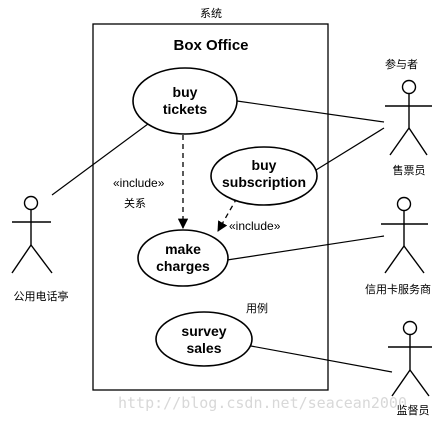  Describe the element at coordinates (401, 64) in the screenshot. I see `actor-annotation: 参与者` at that location.